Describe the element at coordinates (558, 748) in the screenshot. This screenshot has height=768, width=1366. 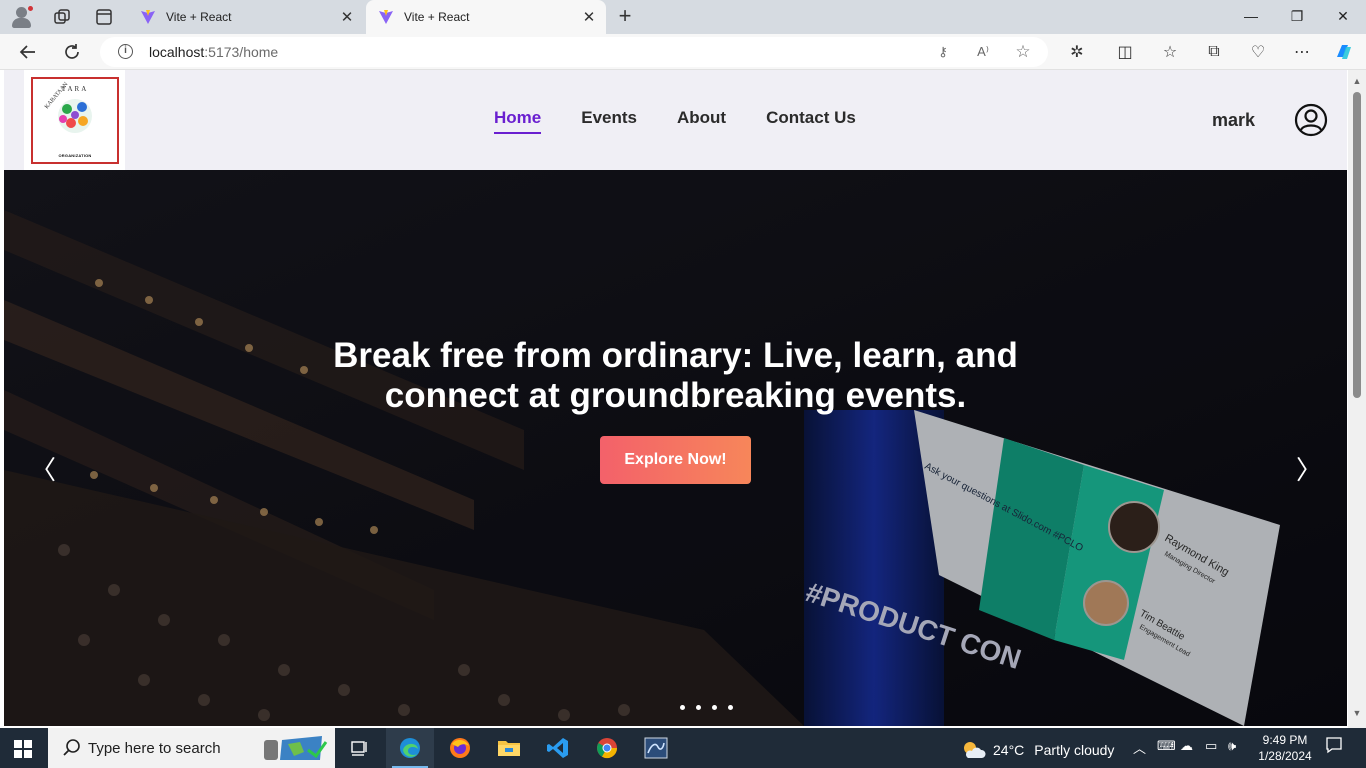
I see `vscode-taskbar-icon` at that location.